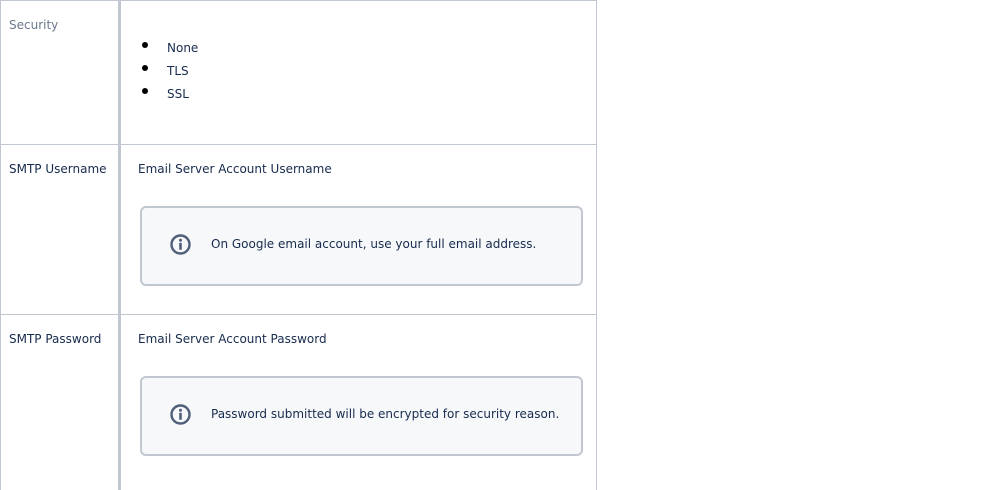 The image size is (1006, 490). I want to click on list-item: TLS, so click(363, 75).